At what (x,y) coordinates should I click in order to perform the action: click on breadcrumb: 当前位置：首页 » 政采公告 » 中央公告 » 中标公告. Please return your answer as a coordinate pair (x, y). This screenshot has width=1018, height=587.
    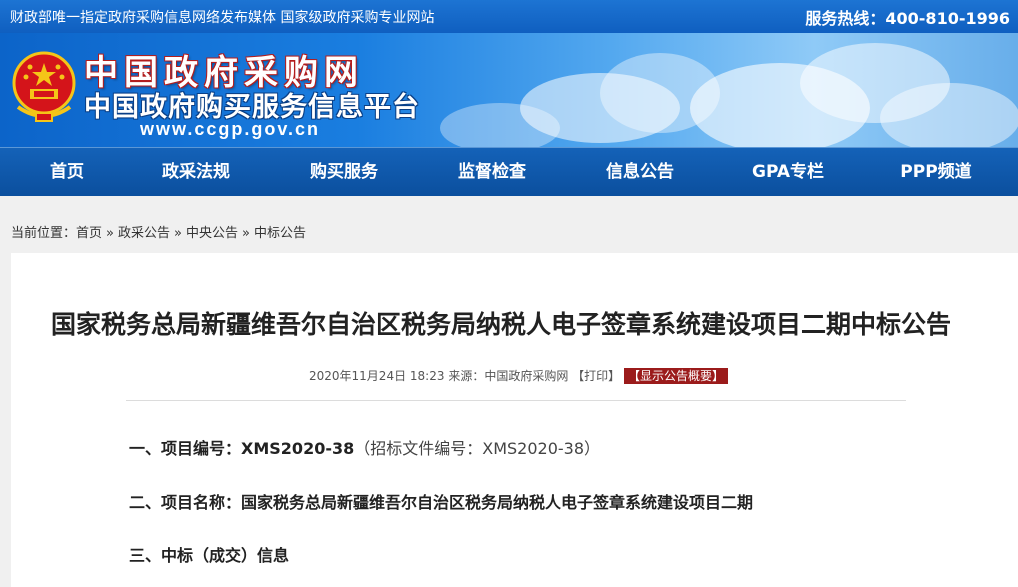
    Looking at the image, I should click on (158, 231).